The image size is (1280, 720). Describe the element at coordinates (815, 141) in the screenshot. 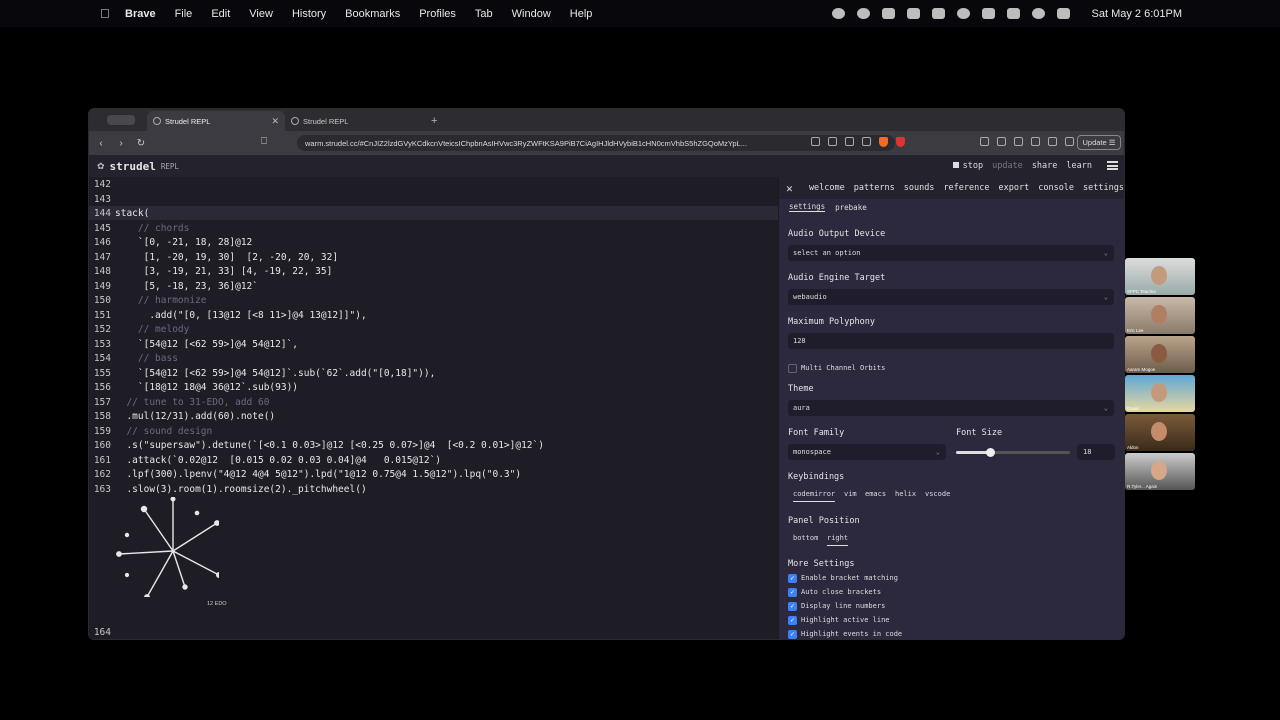

I see `reader-icon` at that location.